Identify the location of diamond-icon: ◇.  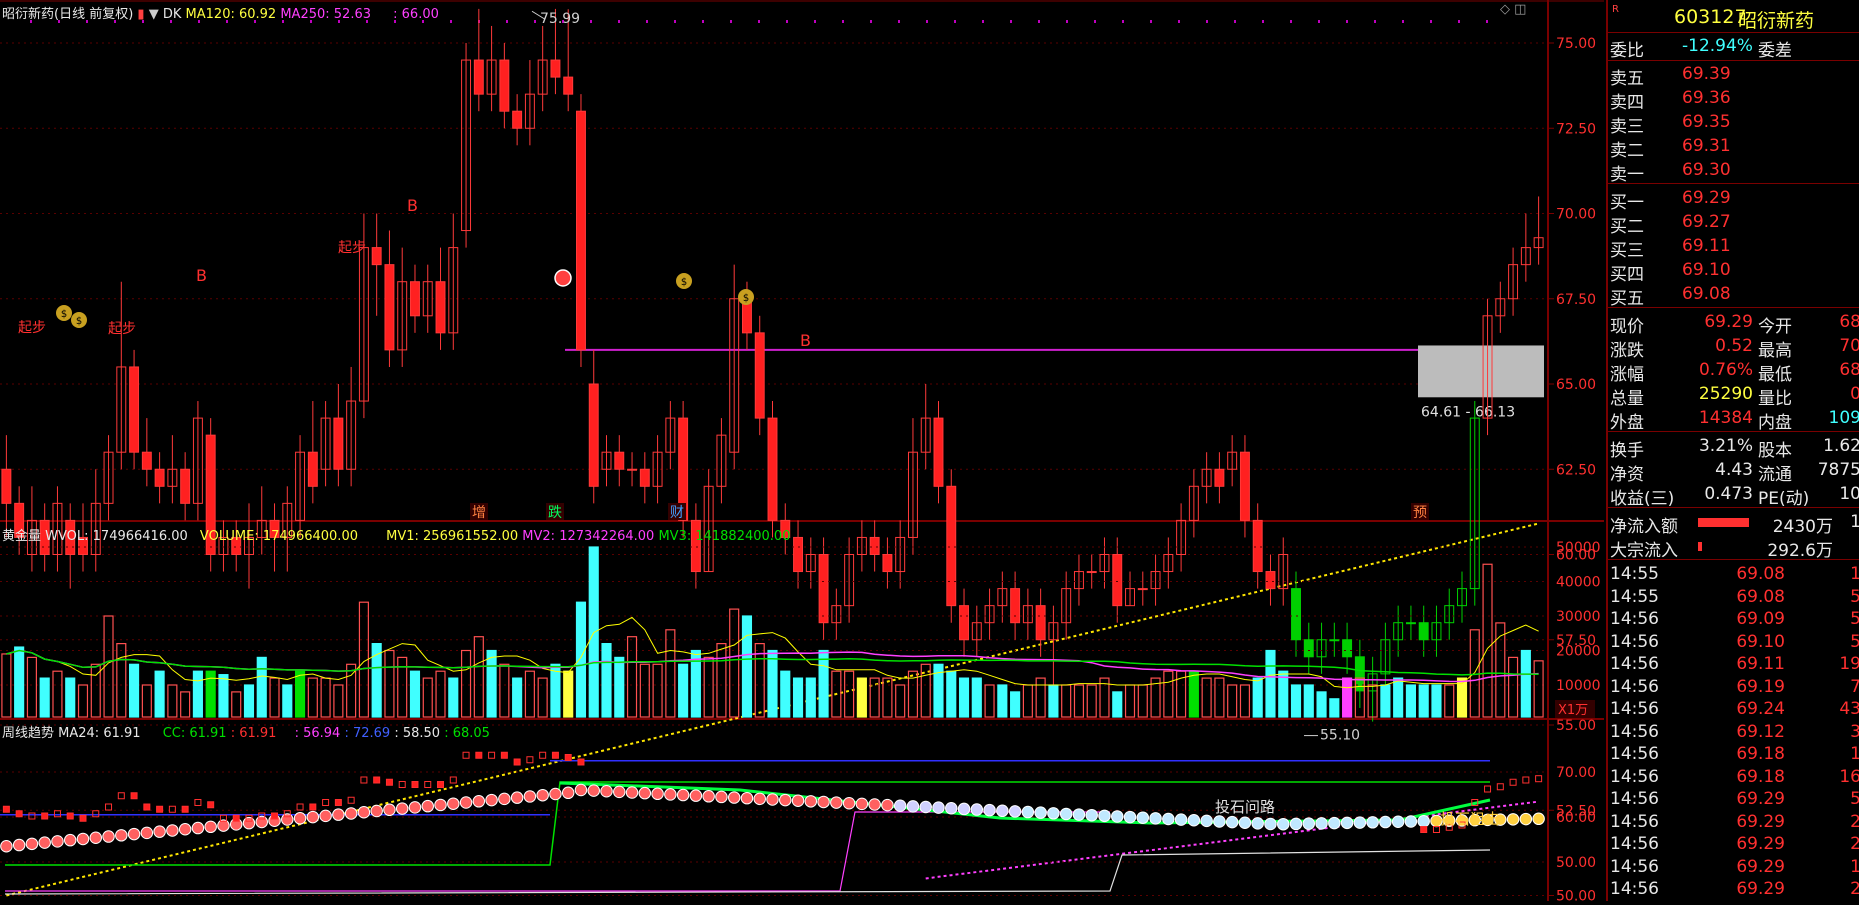
(1505, 9).